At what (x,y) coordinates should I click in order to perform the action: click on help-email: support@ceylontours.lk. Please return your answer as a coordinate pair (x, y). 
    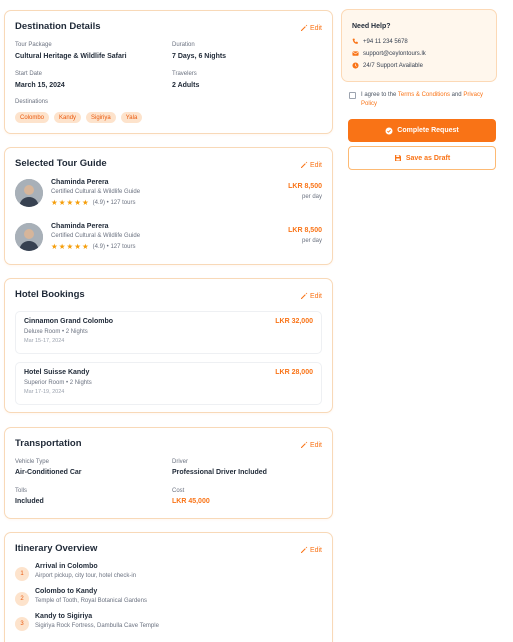
    Looking at the image, I should click on (389, 53).